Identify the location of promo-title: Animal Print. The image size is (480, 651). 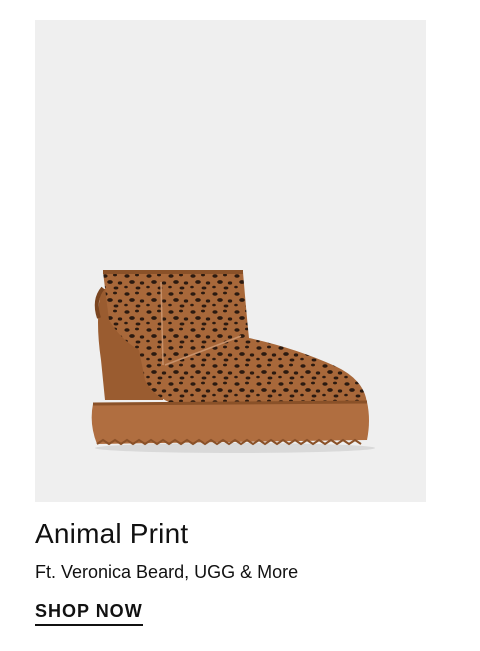
(112, 533).